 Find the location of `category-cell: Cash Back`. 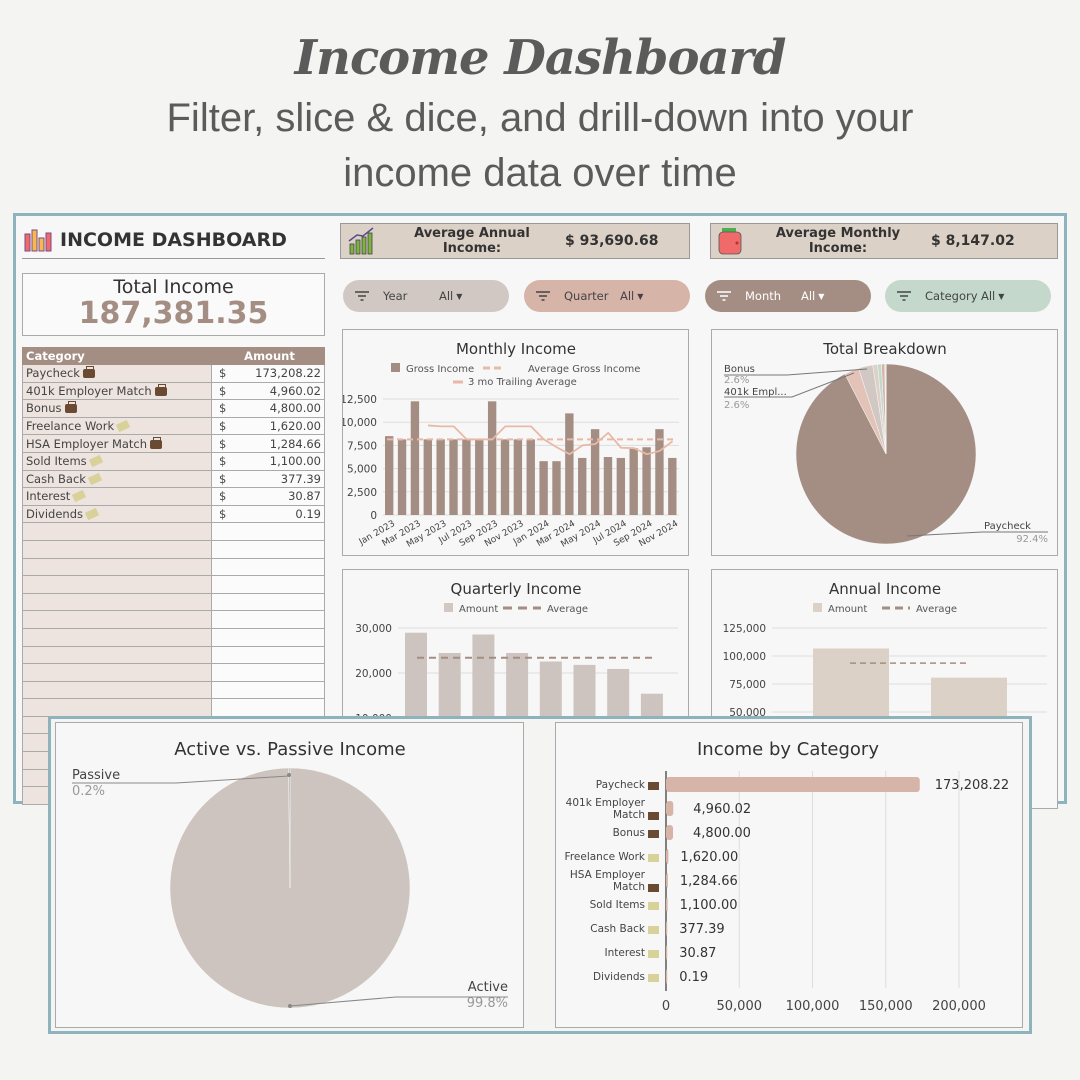

category-cell: Cash Back is located at coordinates (117, 479).